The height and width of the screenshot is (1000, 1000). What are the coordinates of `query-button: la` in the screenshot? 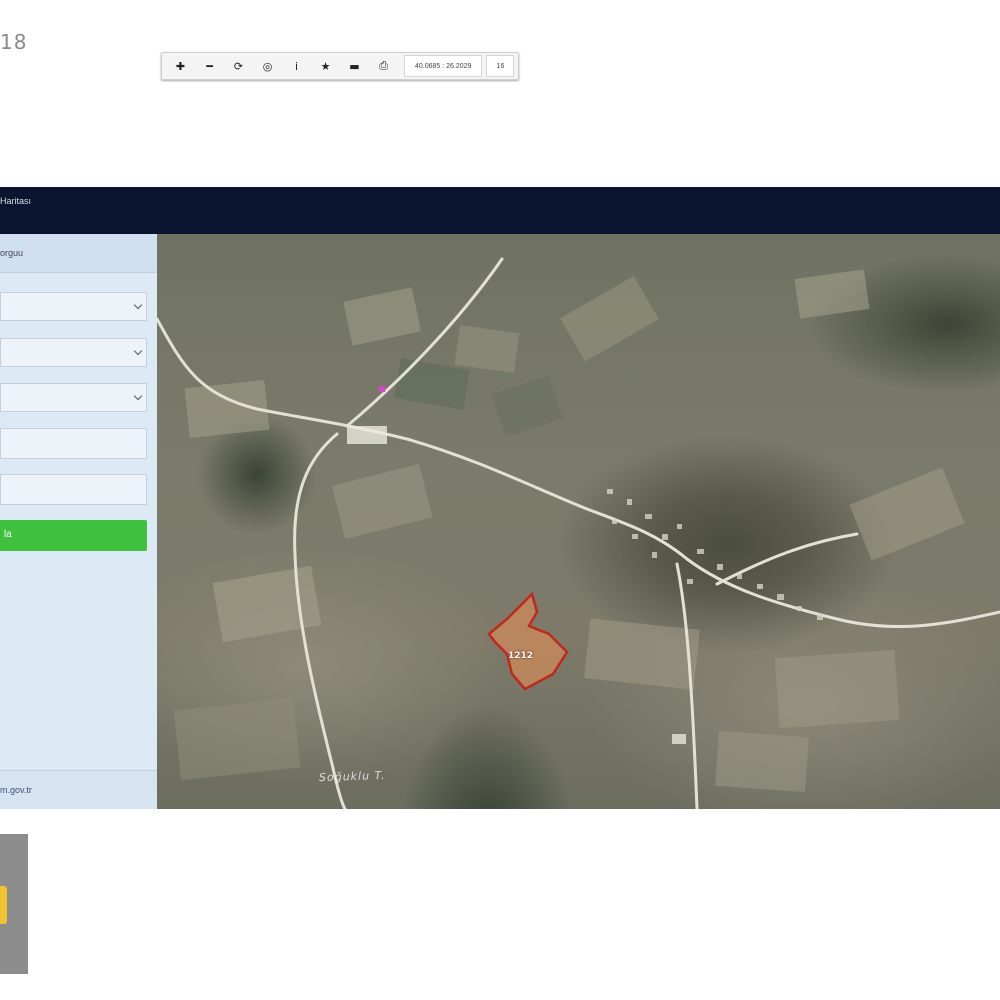 It's located at (73, 535).